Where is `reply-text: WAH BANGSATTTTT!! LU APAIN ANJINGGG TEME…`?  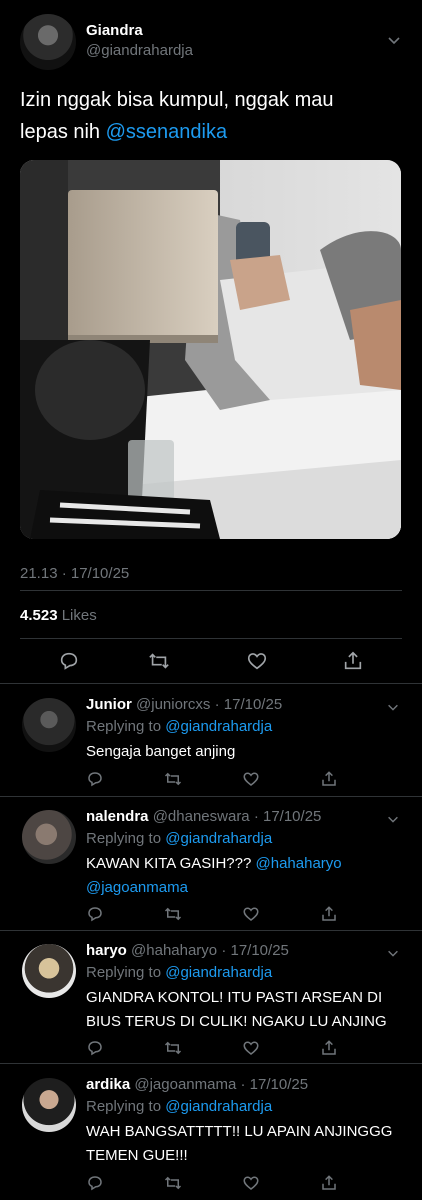
reply-text: WAH BANGSATTTTT!! LU APAIN ANJINGGG TEME… is located at coordinates (239, 1143).